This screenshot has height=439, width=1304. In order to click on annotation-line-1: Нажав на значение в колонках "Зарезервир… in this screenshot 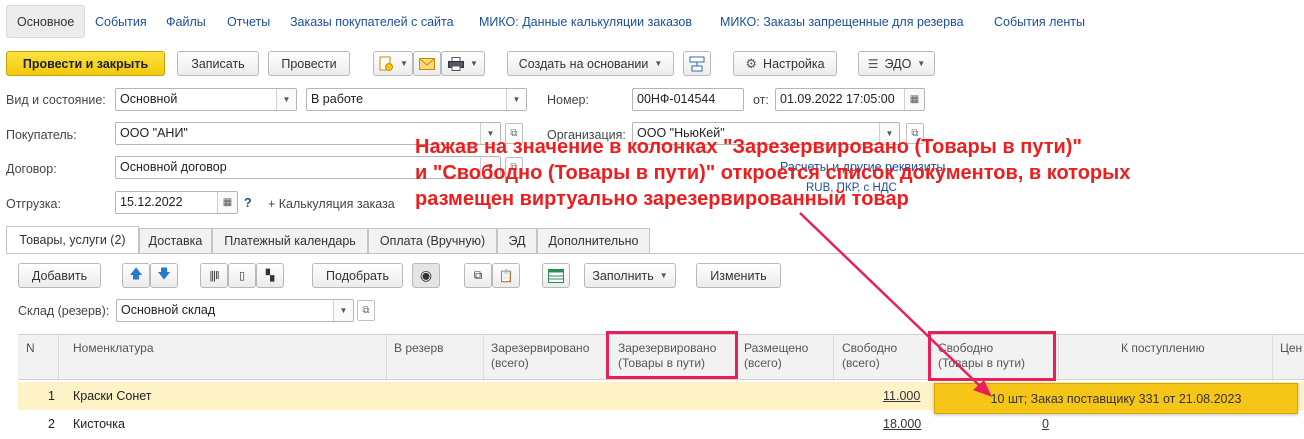, I will do `click(748, 147)`.